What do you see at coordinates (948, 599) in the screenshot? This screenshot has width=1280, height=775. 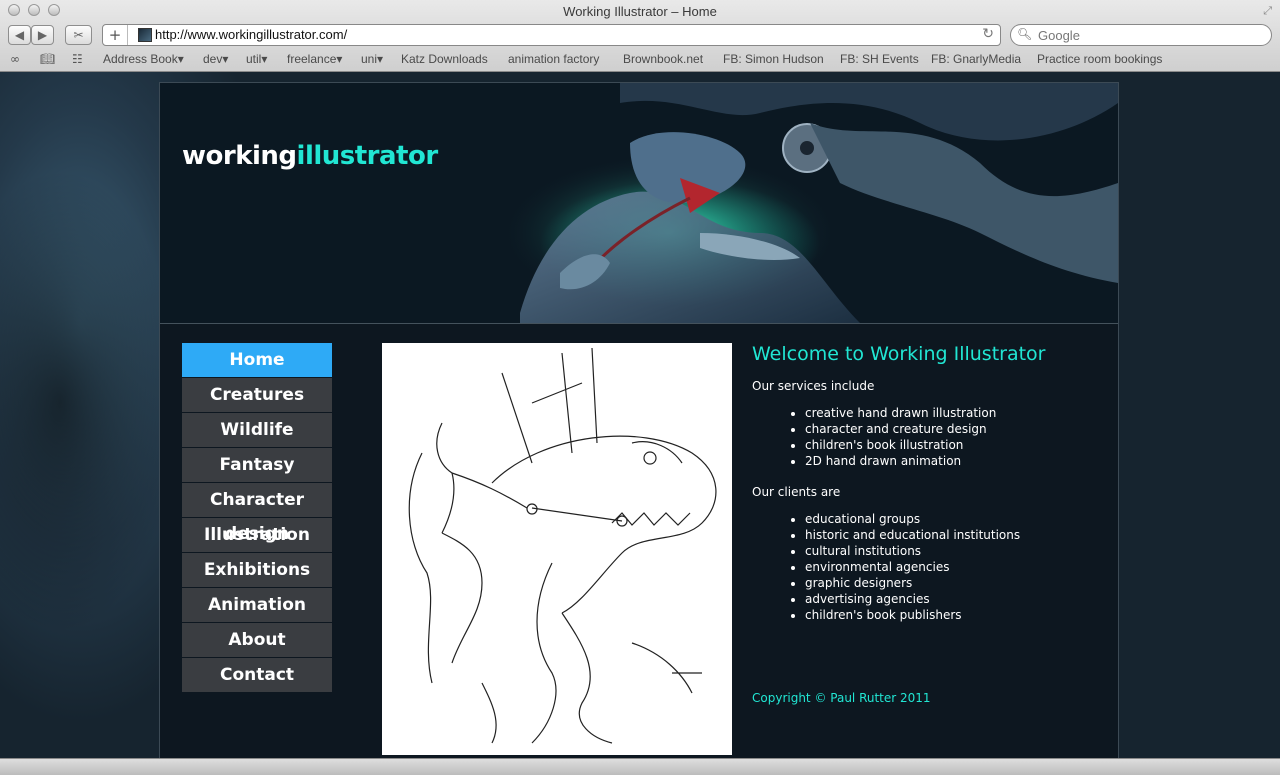 I see `list-item: advertising agencies` at bounding box center [948, 599].